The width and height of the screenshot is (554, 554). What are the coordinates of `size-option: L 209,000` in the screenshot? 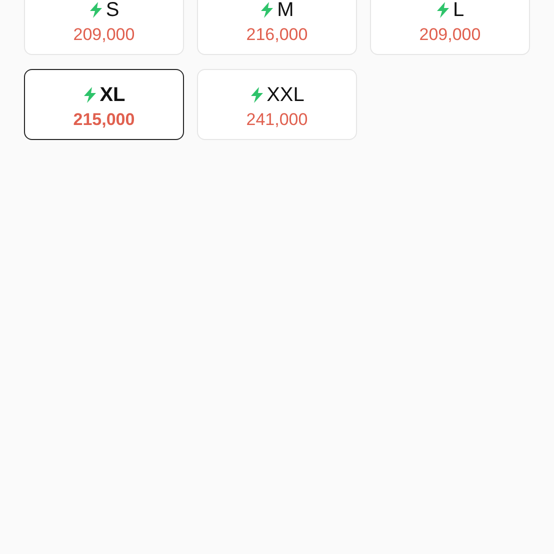 It's located at (450, 27).